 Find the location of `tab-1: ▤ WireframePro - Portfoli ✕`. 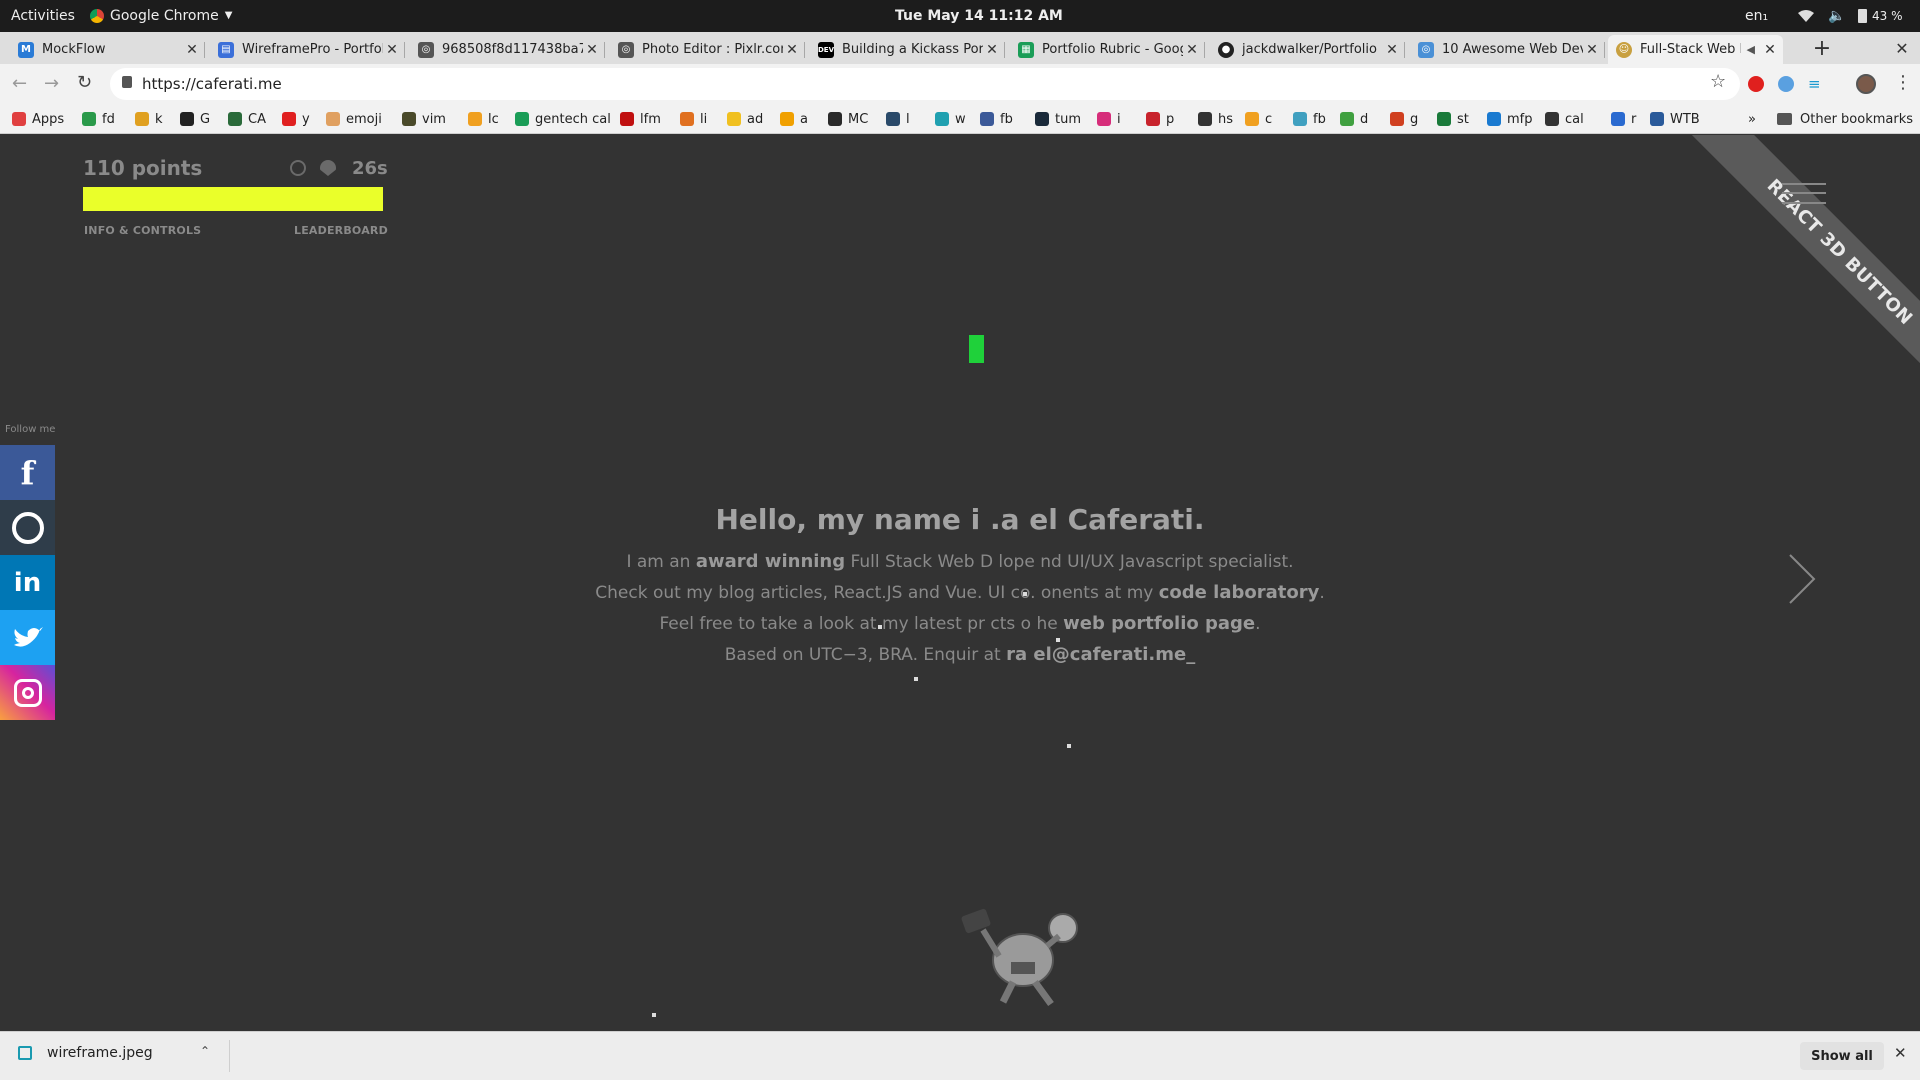

tab-1: ▤ WireframePro - Portfoli ✕ is located at coordinates (307, 49).